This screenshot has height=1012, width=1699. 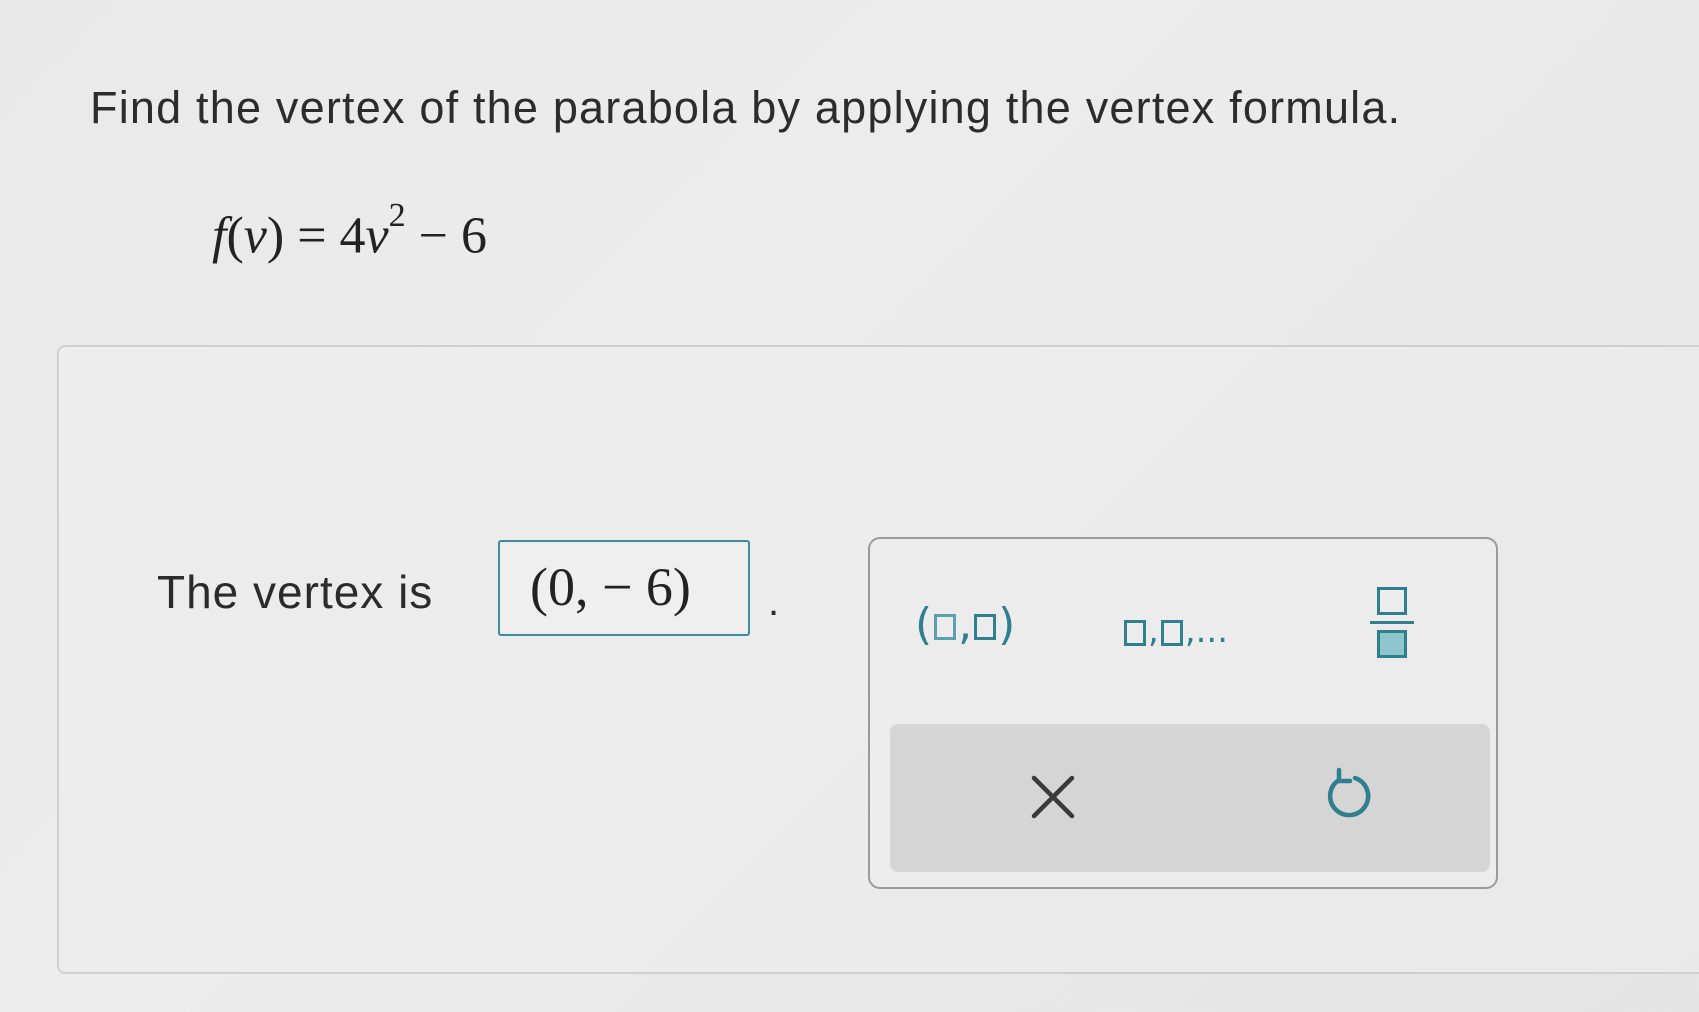 I want to click on pair-comma: ,, so click(x=965, y=624).